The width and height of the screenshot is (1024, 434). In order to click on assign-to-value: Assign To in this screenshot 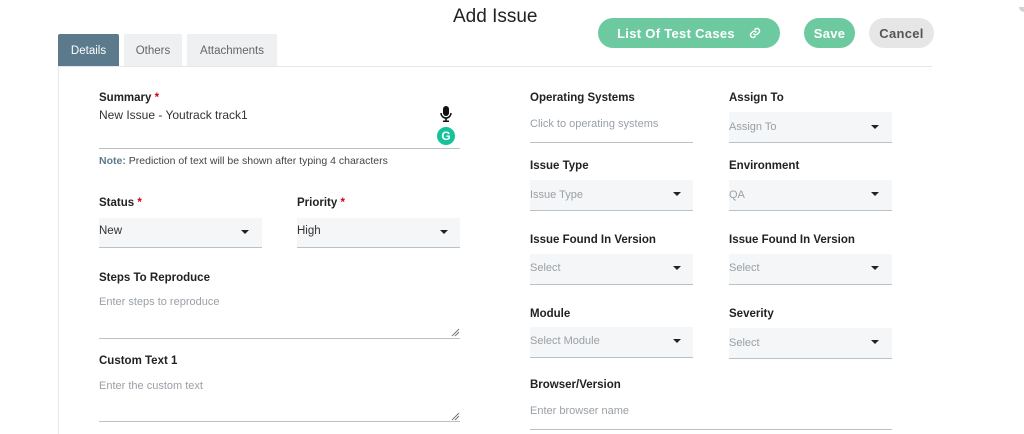, I will do `click(753, 127)`.